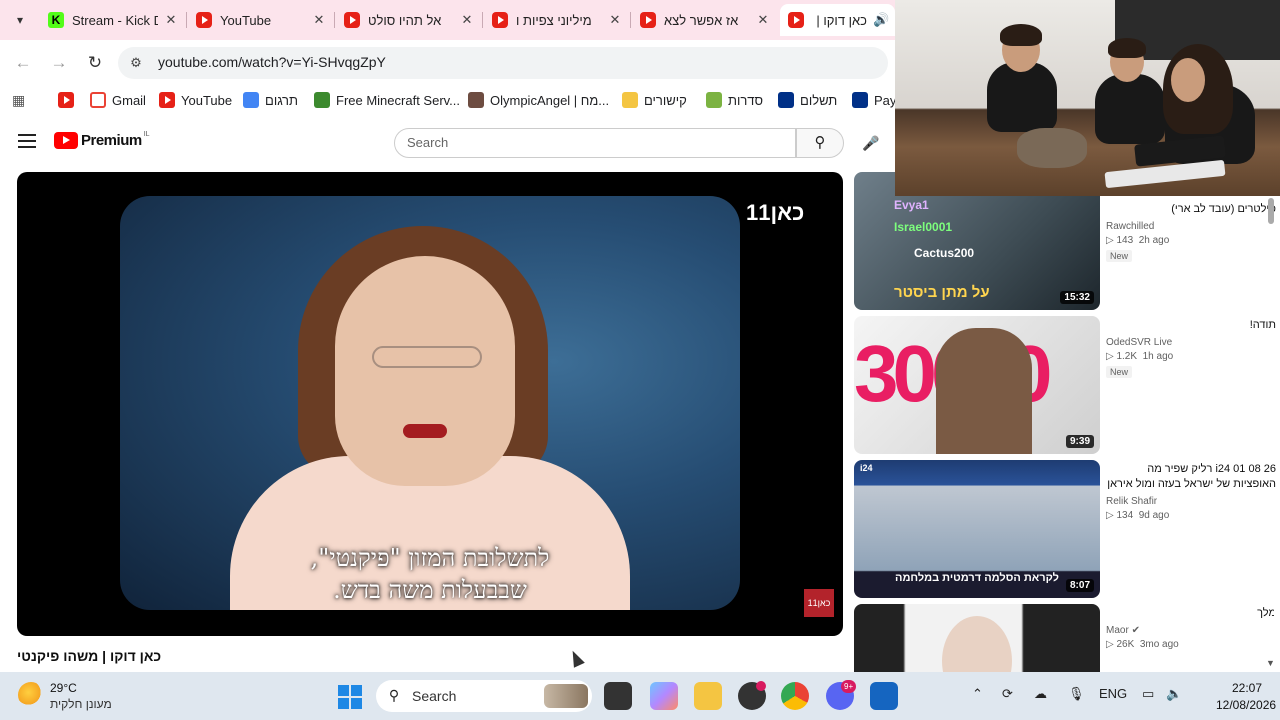  Describe the element at coordinates (102, 140) in the screenshot. I see `youtube-premium-logo: Premium IL` at that location.